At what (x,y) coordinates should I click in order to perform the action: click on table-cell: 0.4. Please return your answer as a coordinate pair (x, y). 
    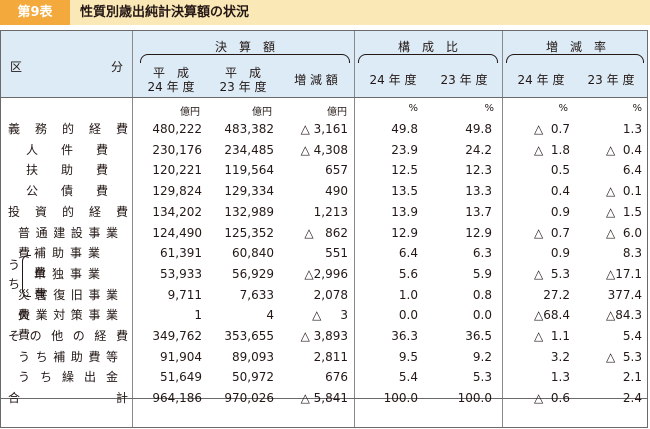
    Looking at the image, I should click on (560, 191).